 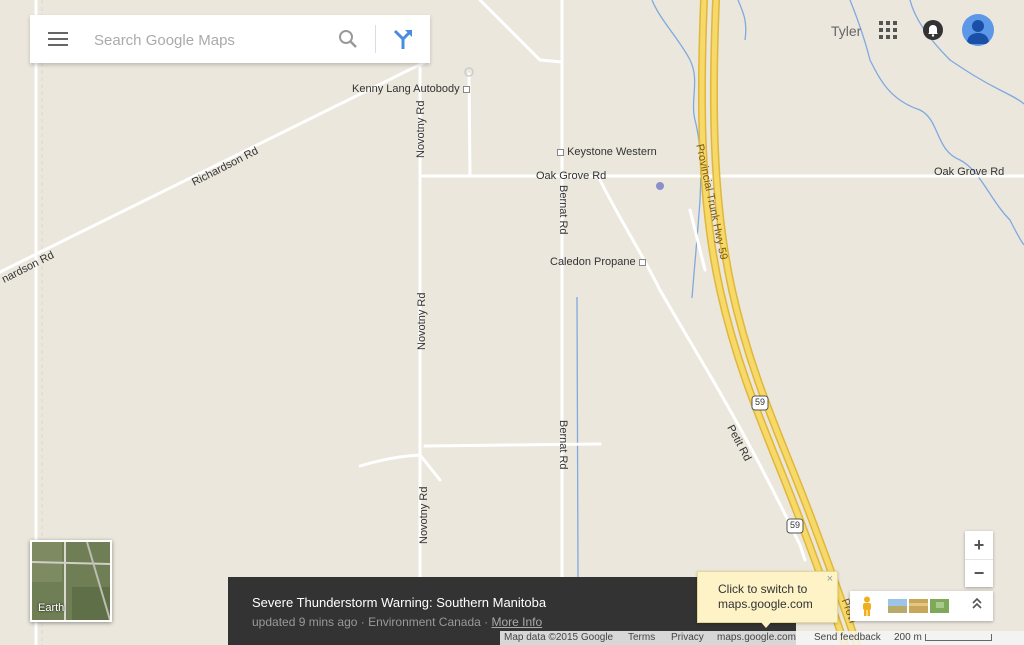 What do you see at coordinates (421, 129) in the screenshot?
I see `road-label-novotny-rd: Novotny Rd` at bounding box center [421, 129].